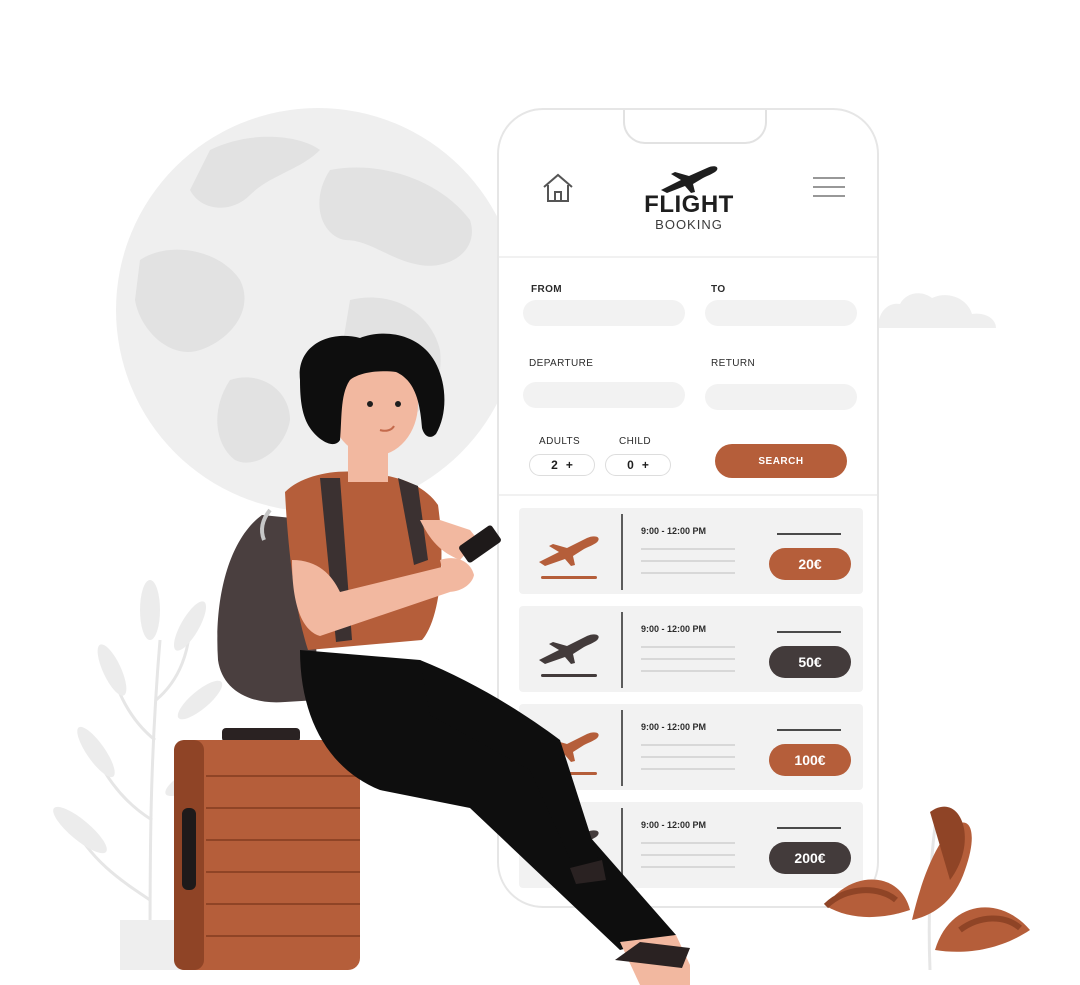 The height and width of the screenshot is (985, 1080). Describe the element at coordinates (810, 662) in the screenshot. I see `price-badge: 50€` at that location.